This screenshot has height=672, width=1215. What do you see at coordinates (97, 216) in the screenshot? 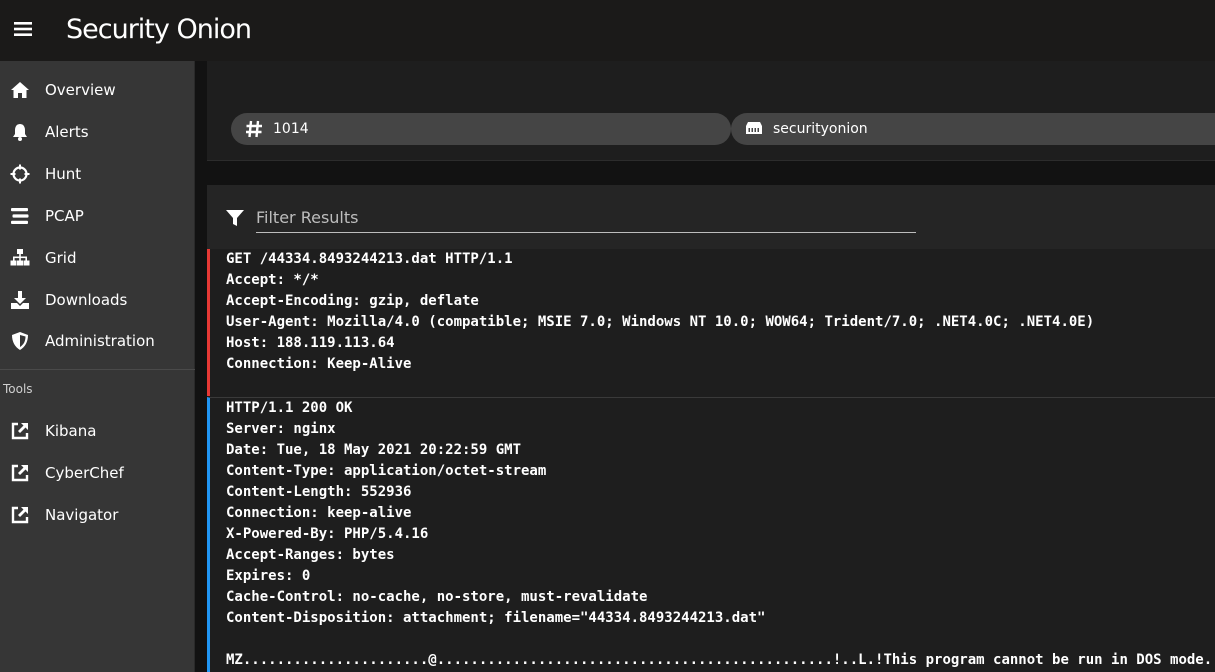
I see `sidebar-item-pcap: PCAP` at bounding box center [97, 216].